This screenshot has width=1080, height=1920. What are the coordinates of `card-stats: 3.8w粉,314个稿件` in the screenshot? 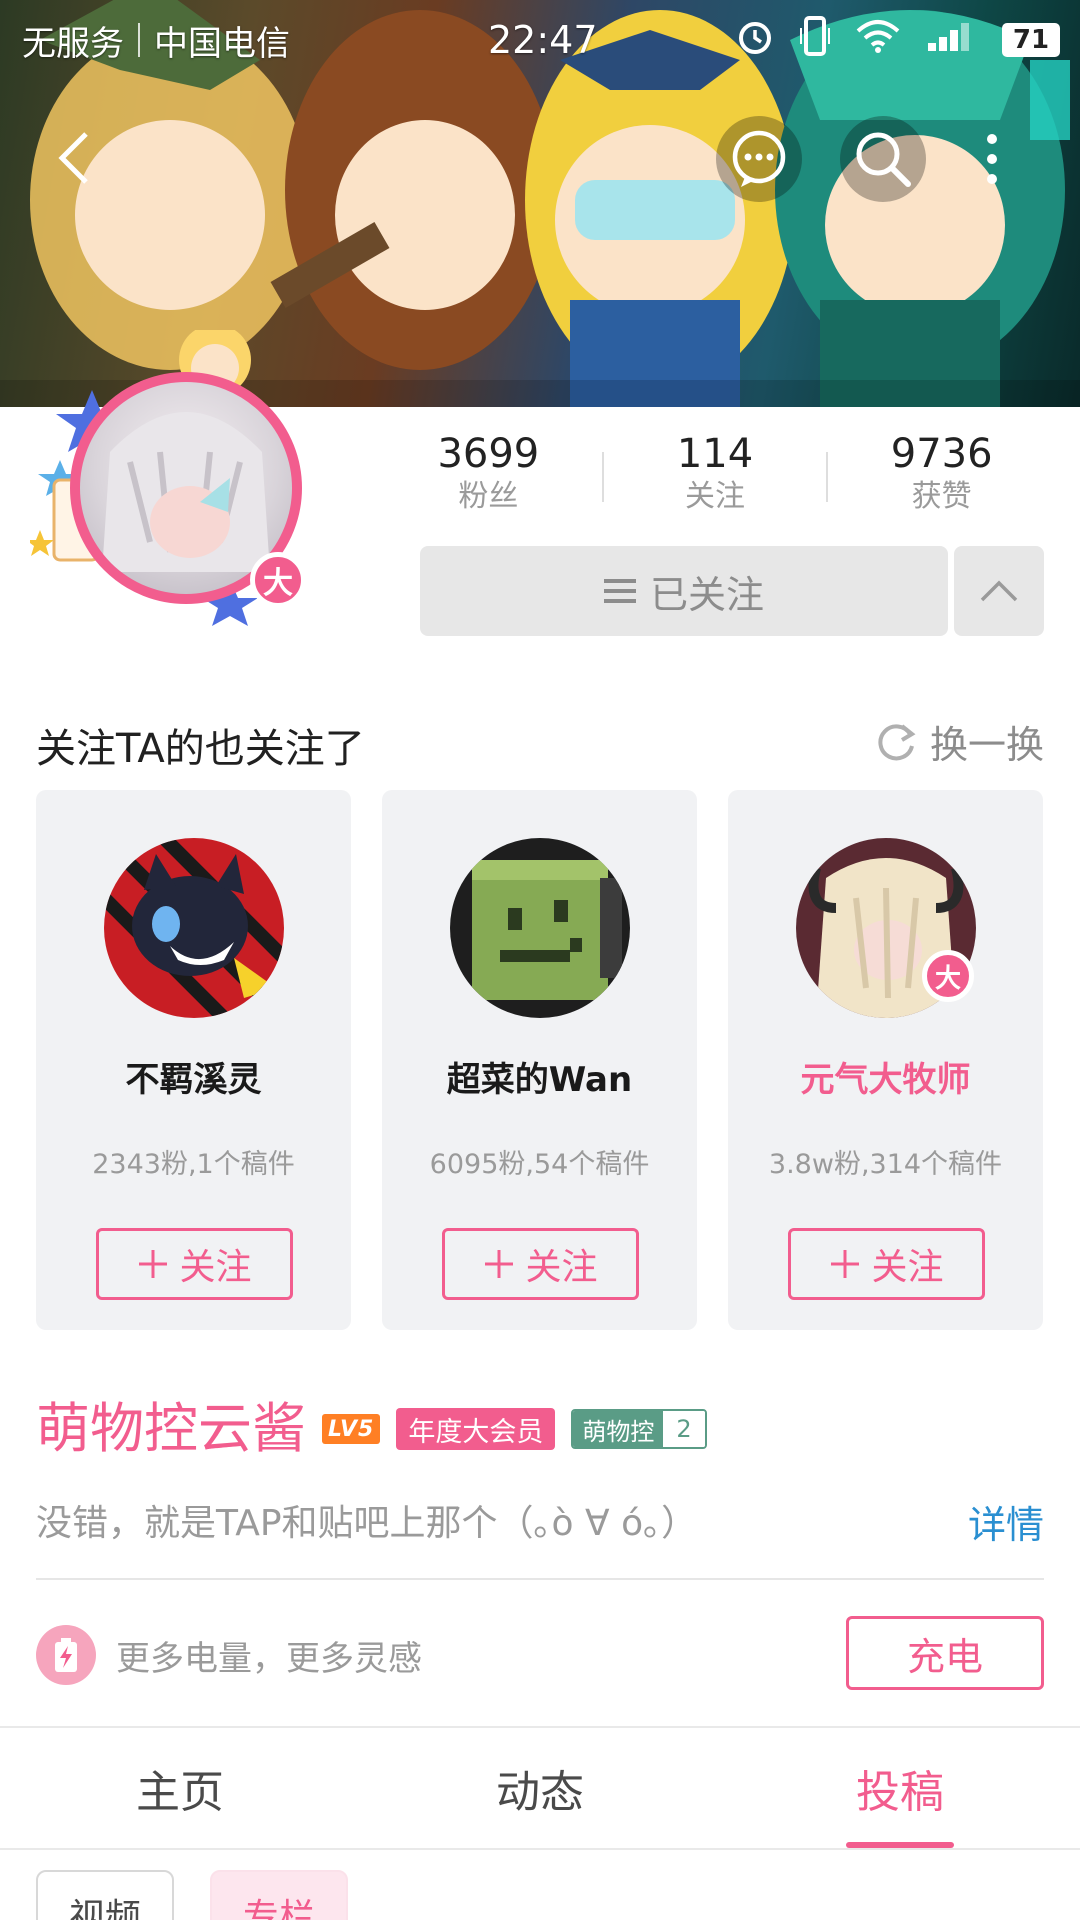 It's located at (885, 1164).